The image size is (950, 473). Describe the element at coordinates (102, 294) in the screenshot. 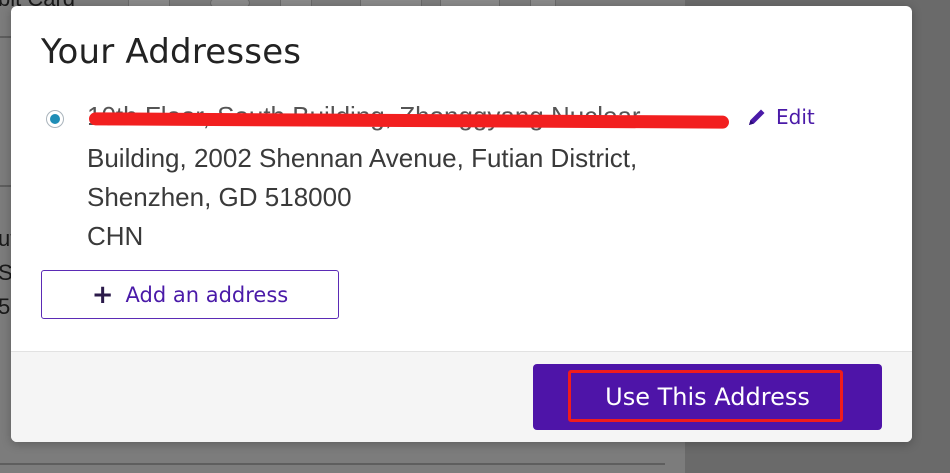

I see `plus-icon: +` at that location.